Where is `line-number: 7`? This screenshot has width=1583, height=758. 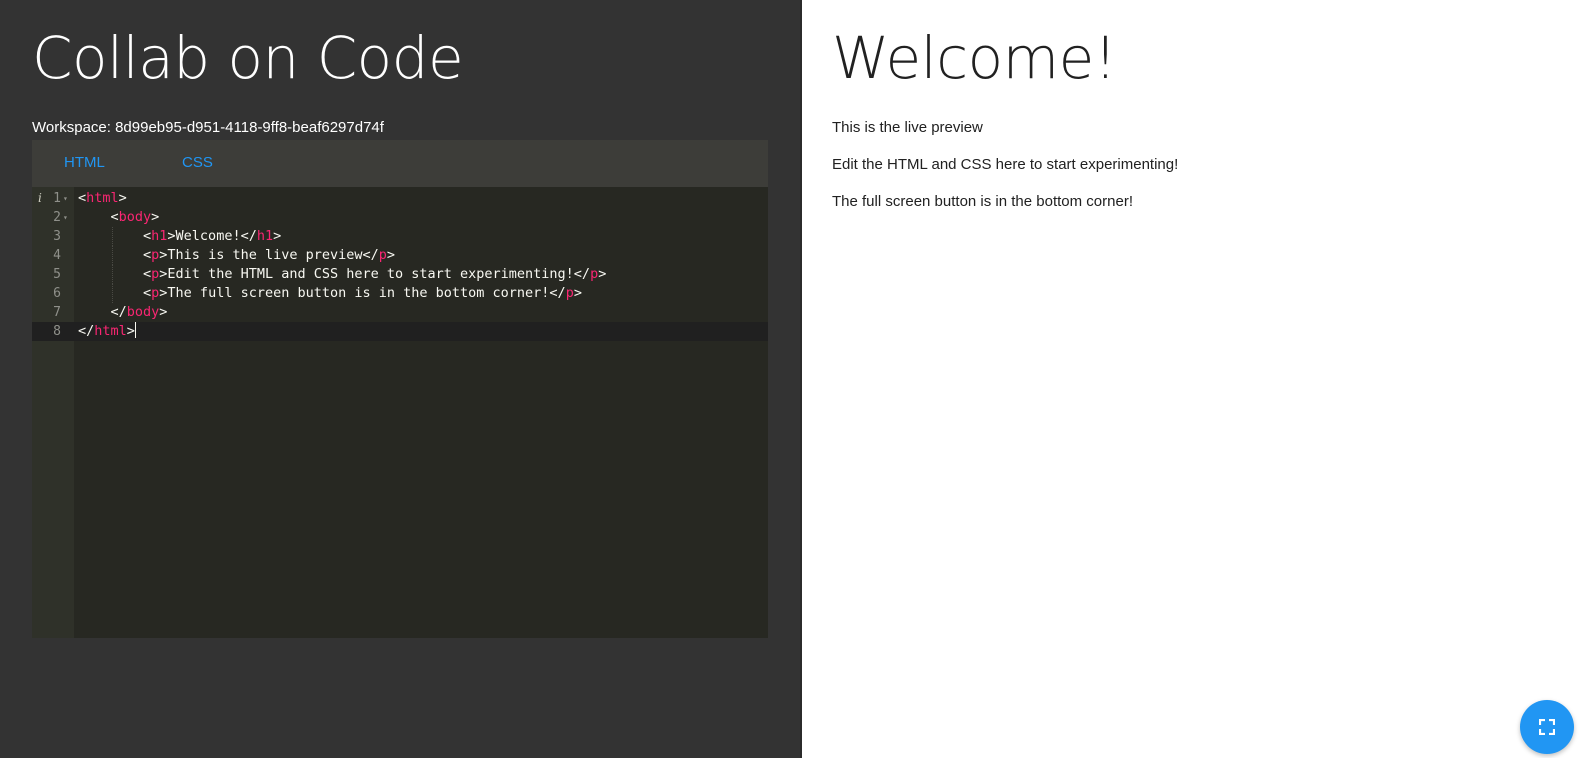 line-number: 7 is located at coordinates (57, 312).